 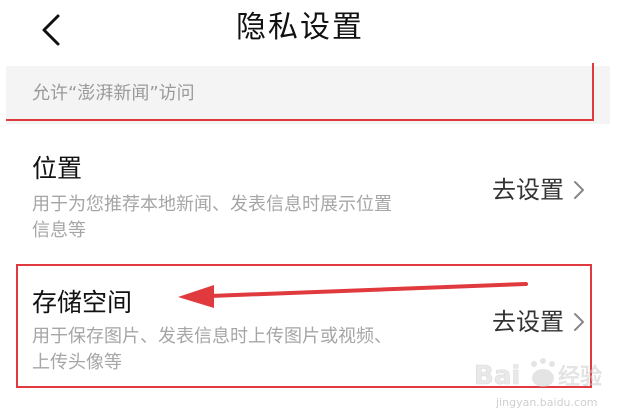 I want to click on nav-header: 隐私设置, so click(x=319, y=30).